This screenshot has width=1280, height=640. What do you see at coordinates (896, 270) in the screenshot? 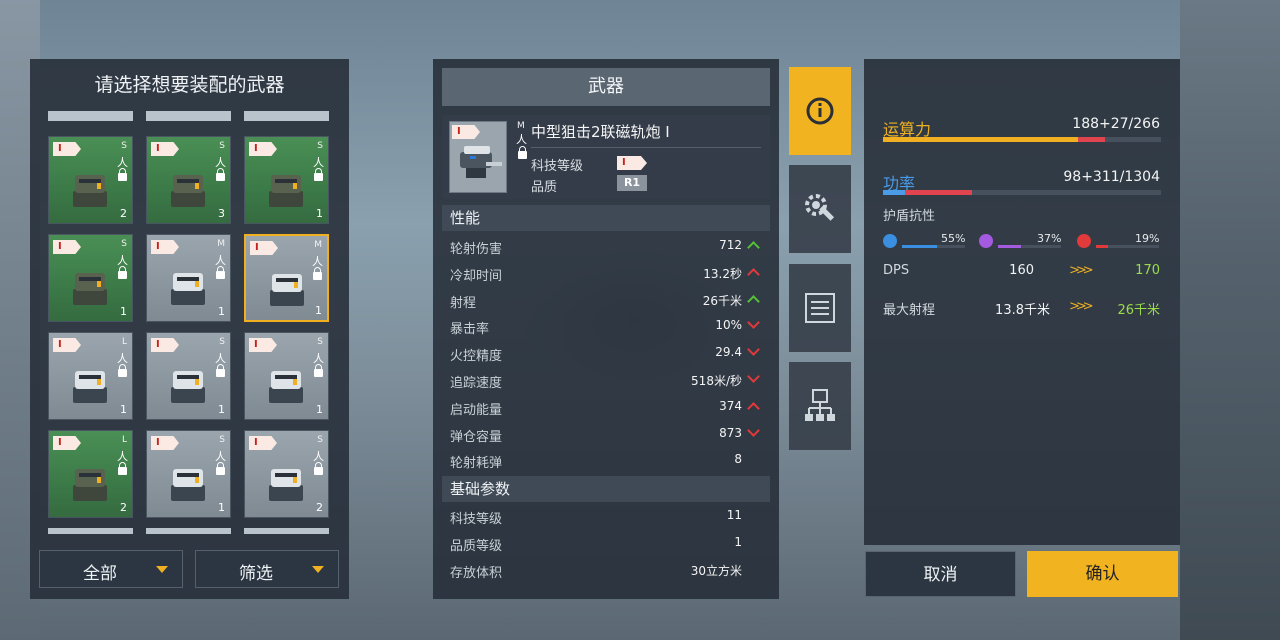
I see `dps-label: DPS` at bounding box center [896, 270].